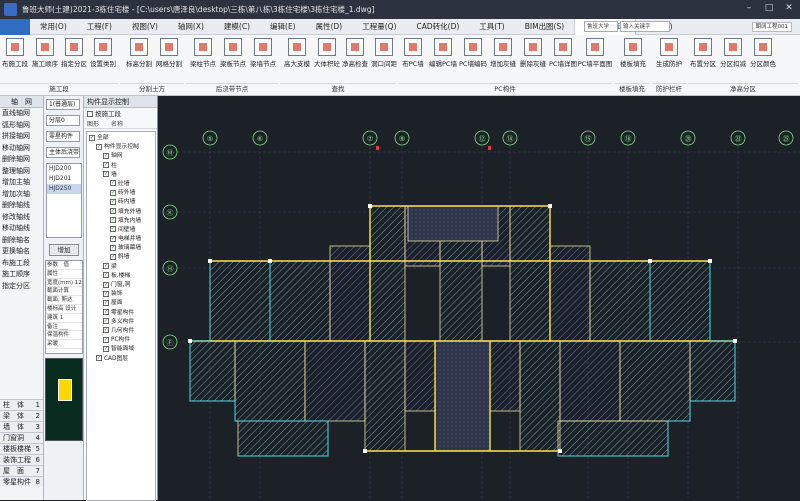 The width and height of the screenshot is (800, 501). What do you see at coordinates (15, 26) in the screenshot?
I see `file-menu-button` at bounding box center [15, 26].